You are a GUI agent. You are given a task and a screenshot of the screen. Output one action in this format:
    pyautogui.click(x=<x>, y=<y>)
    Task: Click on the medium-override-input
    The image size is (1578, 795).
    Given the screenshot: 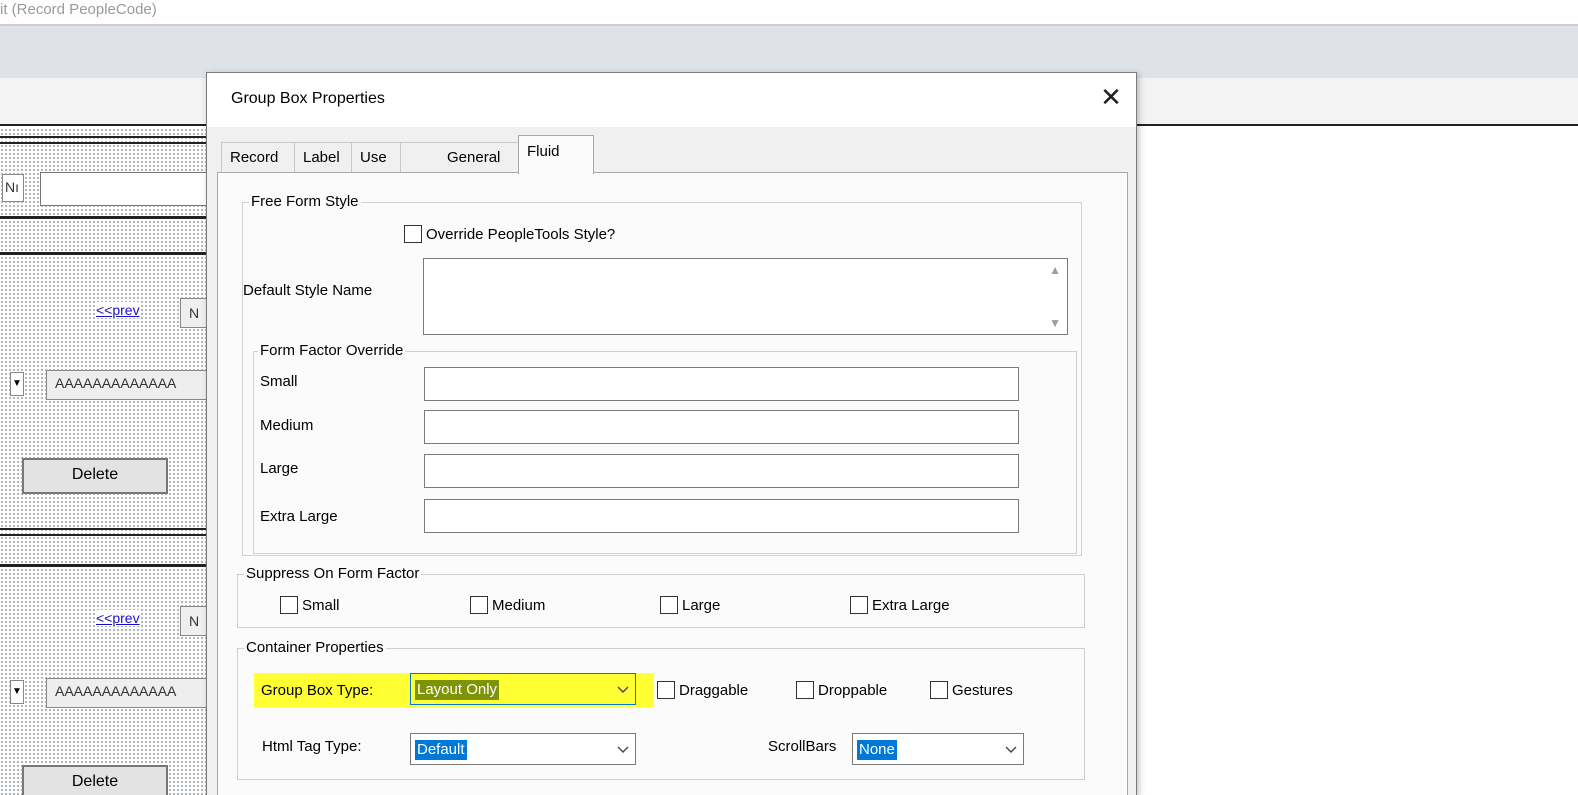 What is the action you would take?
    pyautogui.click(x=721, y=427)
    